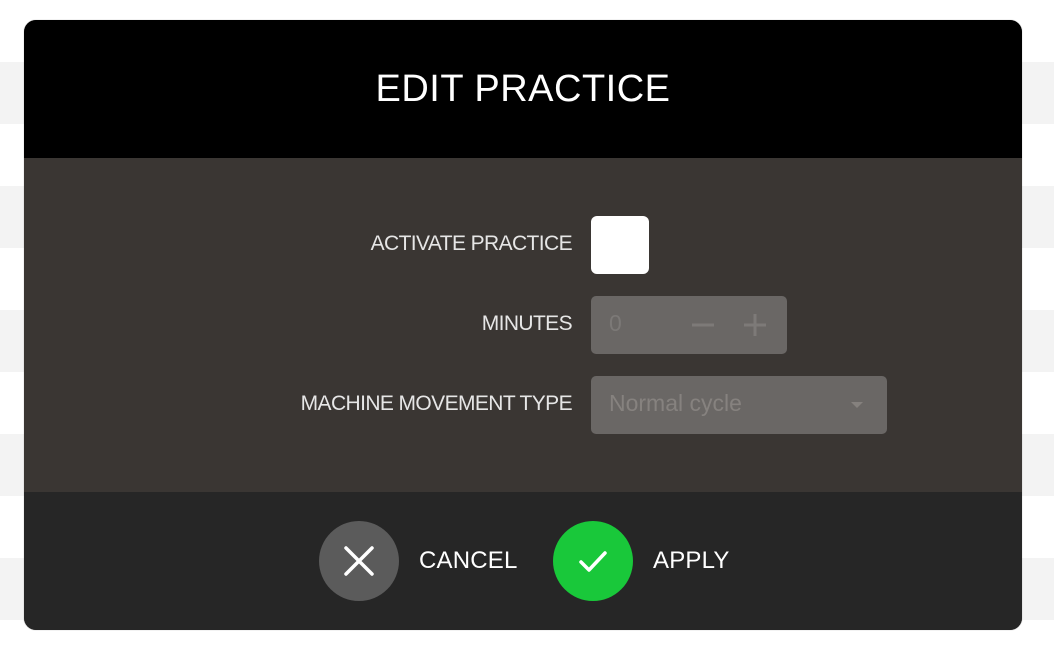  I want to click on apply-circle, so click(593, 561).